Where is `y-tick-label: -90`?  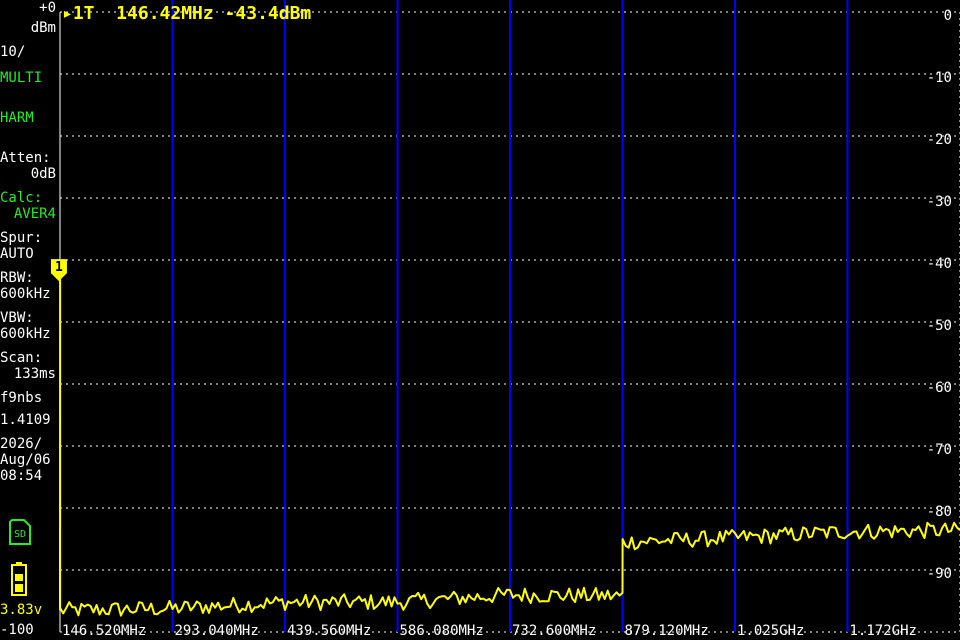 y-tick-label: -90 is located at coordinates (939, 574).